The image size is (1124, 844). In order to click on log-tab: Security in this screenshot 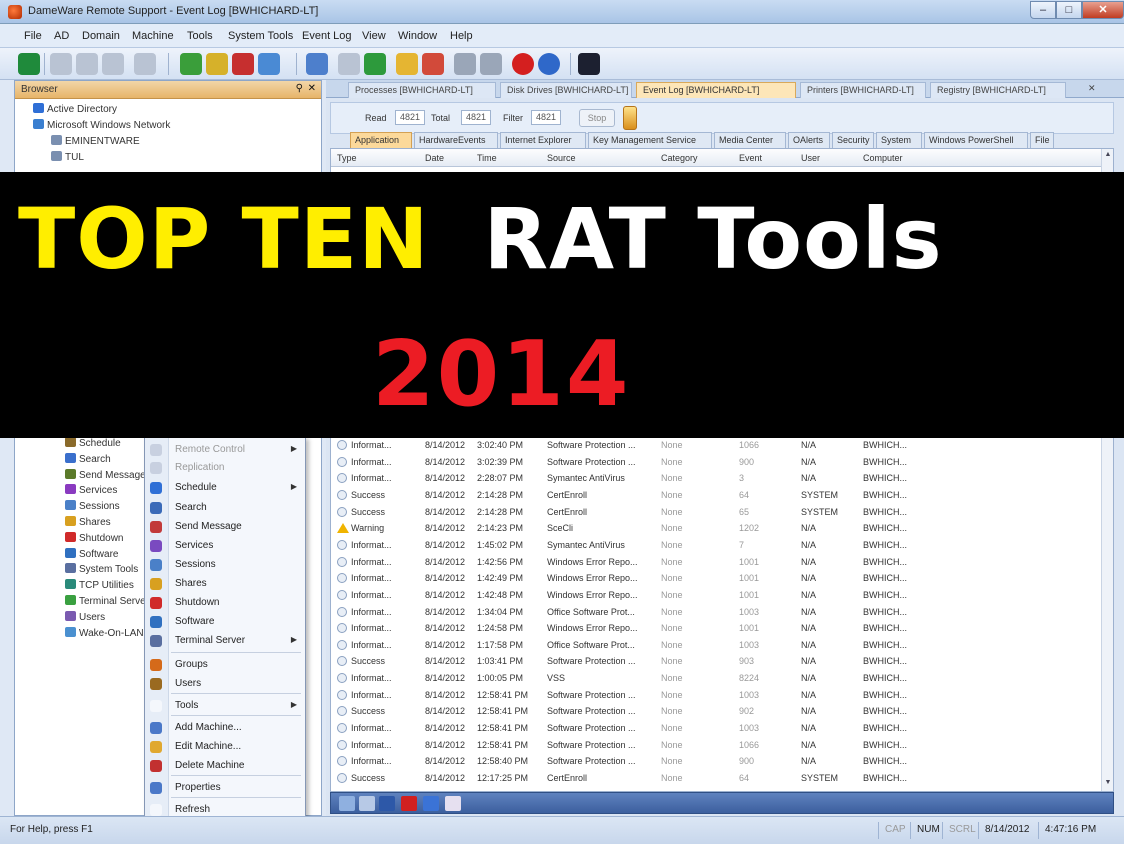, I will do `click(853, 140)`.